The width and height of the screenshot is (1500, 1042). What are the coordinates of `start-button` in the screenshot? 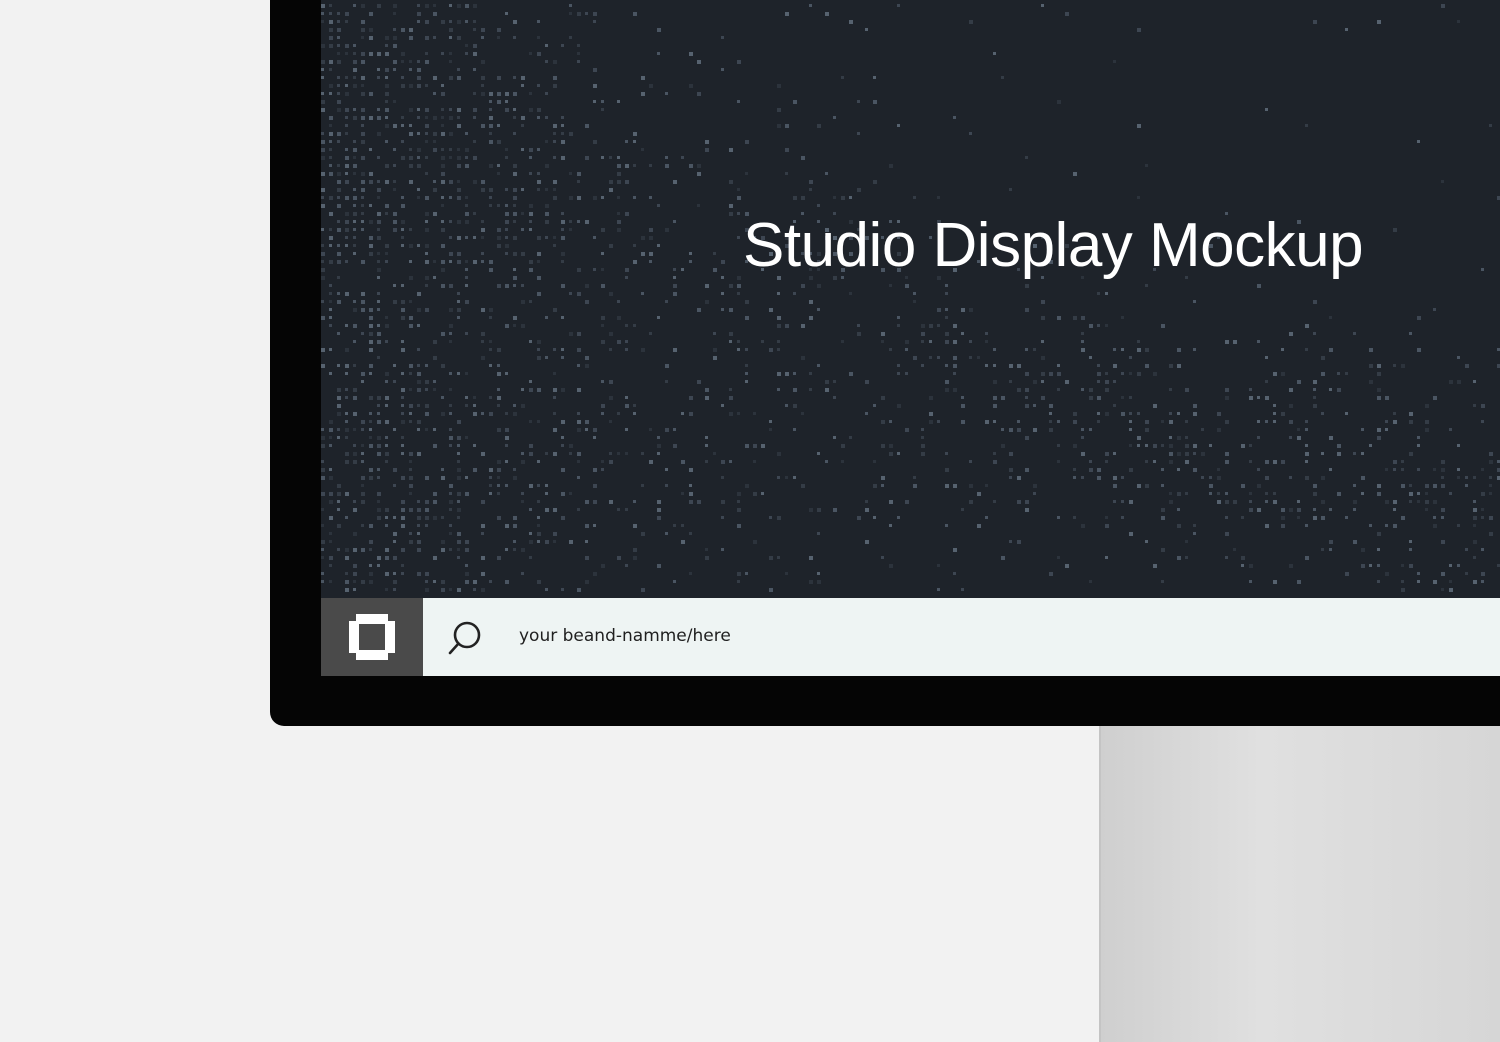 It's located at (372, 637).